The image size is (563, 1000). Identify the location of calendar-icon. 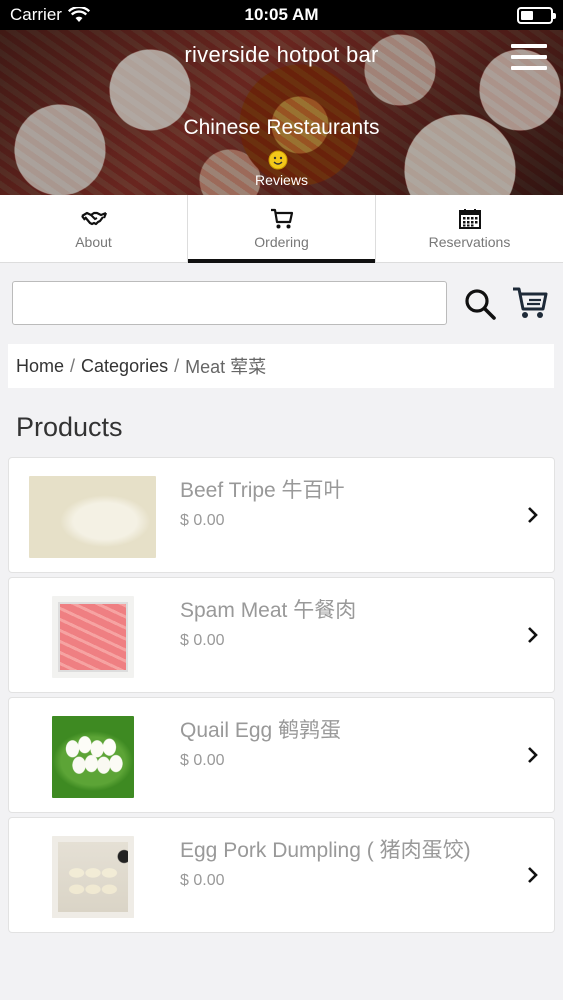
(469, 218).